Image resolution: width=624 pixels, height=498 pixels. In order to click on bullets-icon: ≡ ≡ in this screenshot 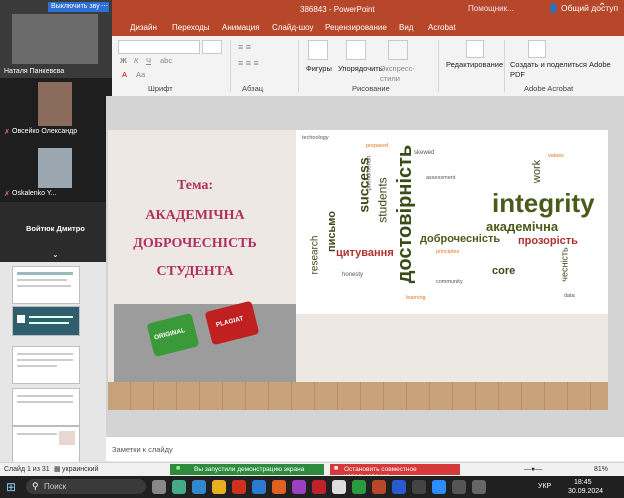, I will do `click(244, 47)`.